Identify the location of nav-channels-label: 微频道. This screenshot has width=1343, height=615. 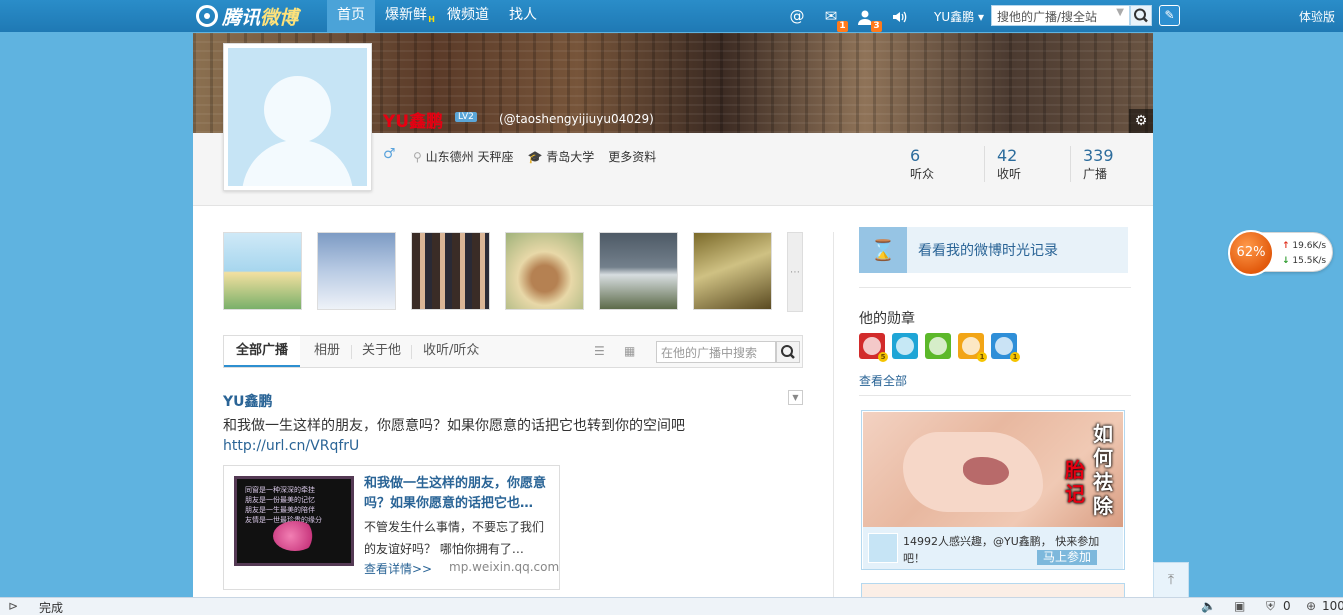
(468, 15).